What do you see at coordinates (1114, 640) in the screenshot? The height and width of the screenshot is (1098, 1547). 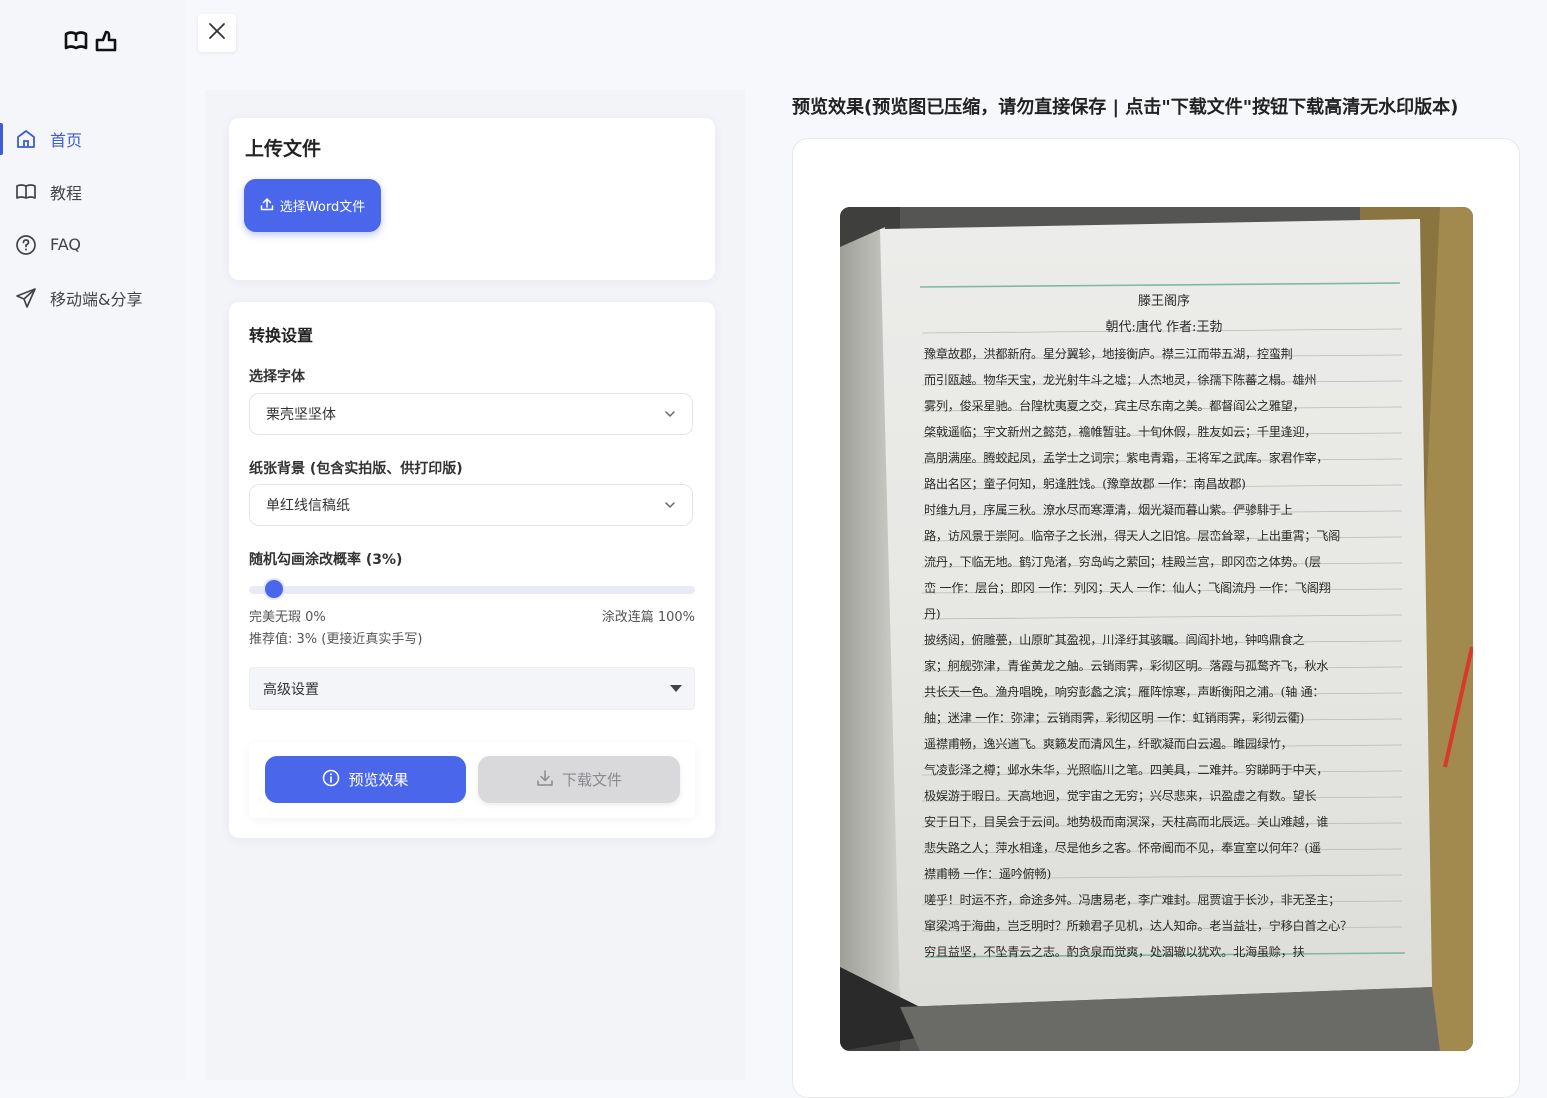 I see `doc-line: 披绣闼，俯雕甍，山原旷其盈视，川泽纡其骇瞩。闾阎扑地，钟鸣鼎食之` at bounding box center [1114, 640].